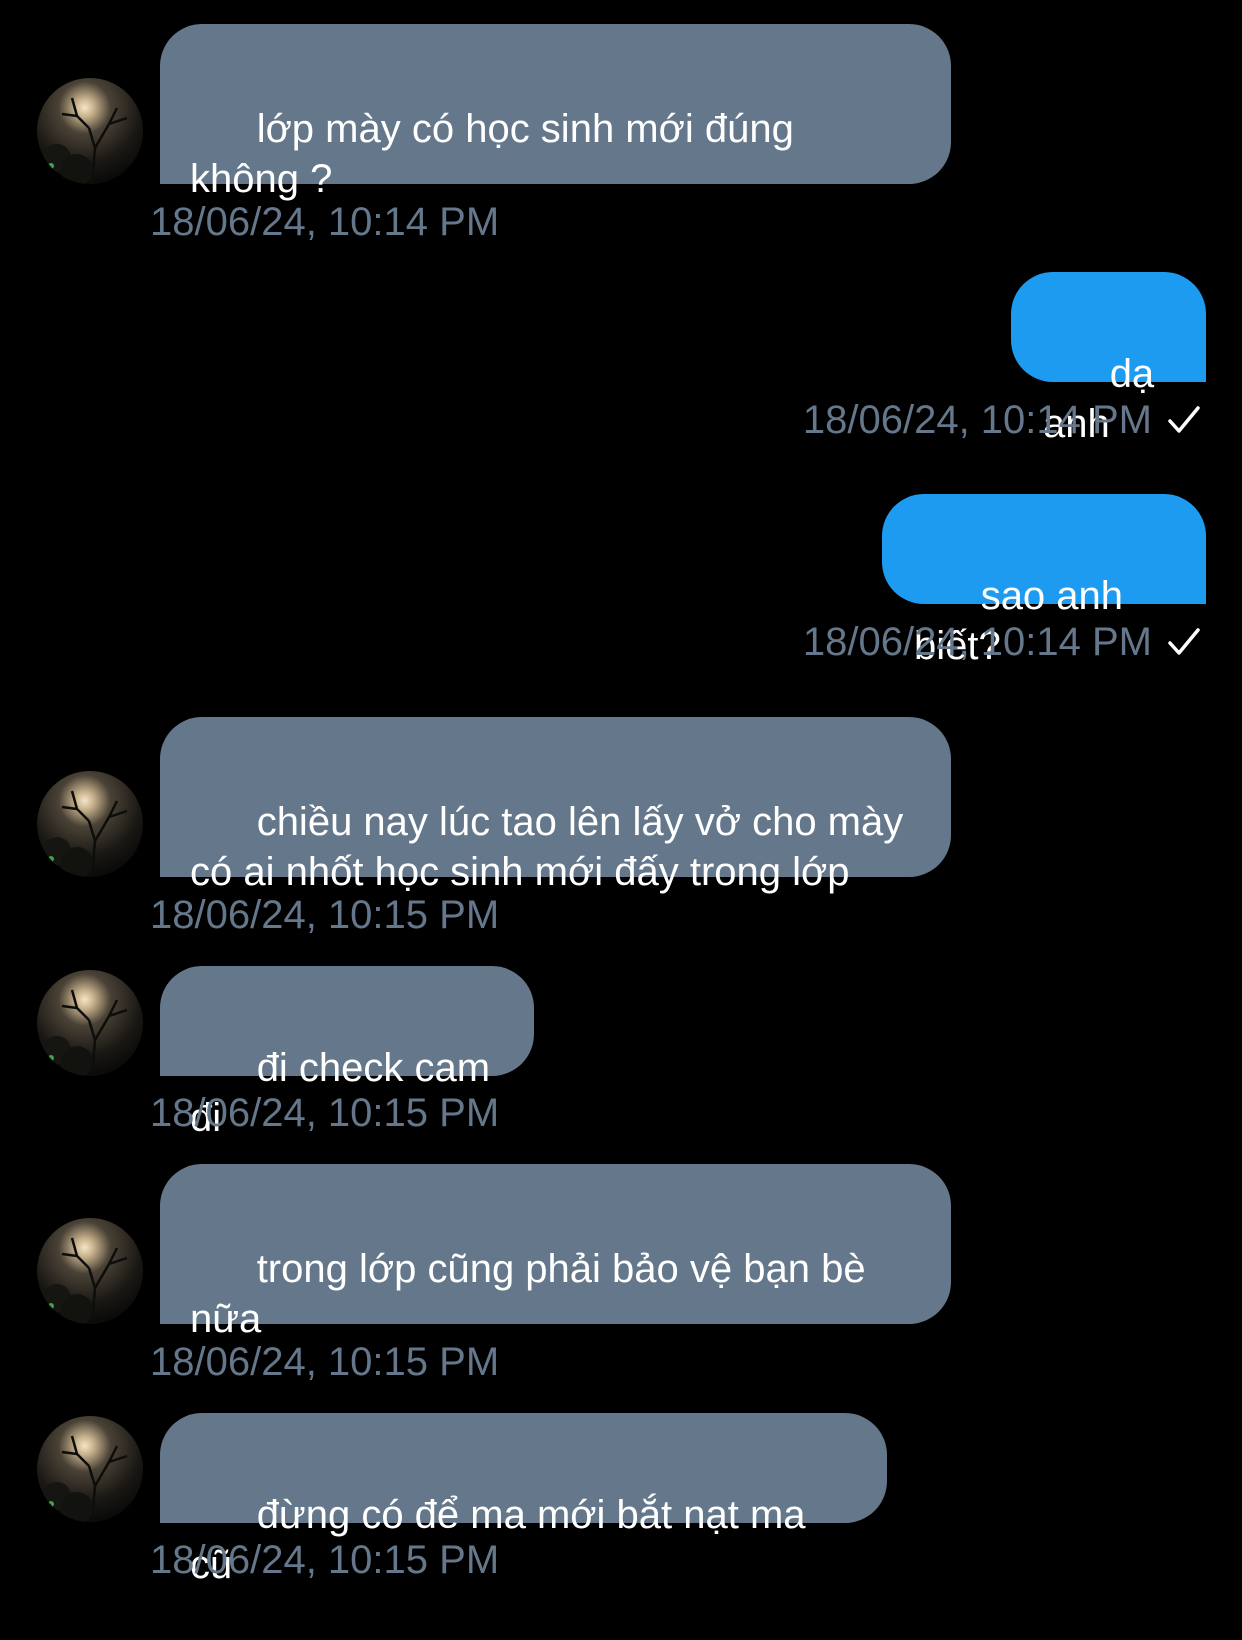  I want to click on message-text: lớp mày có học sinh mới đúng không ?, so click(492, 154).